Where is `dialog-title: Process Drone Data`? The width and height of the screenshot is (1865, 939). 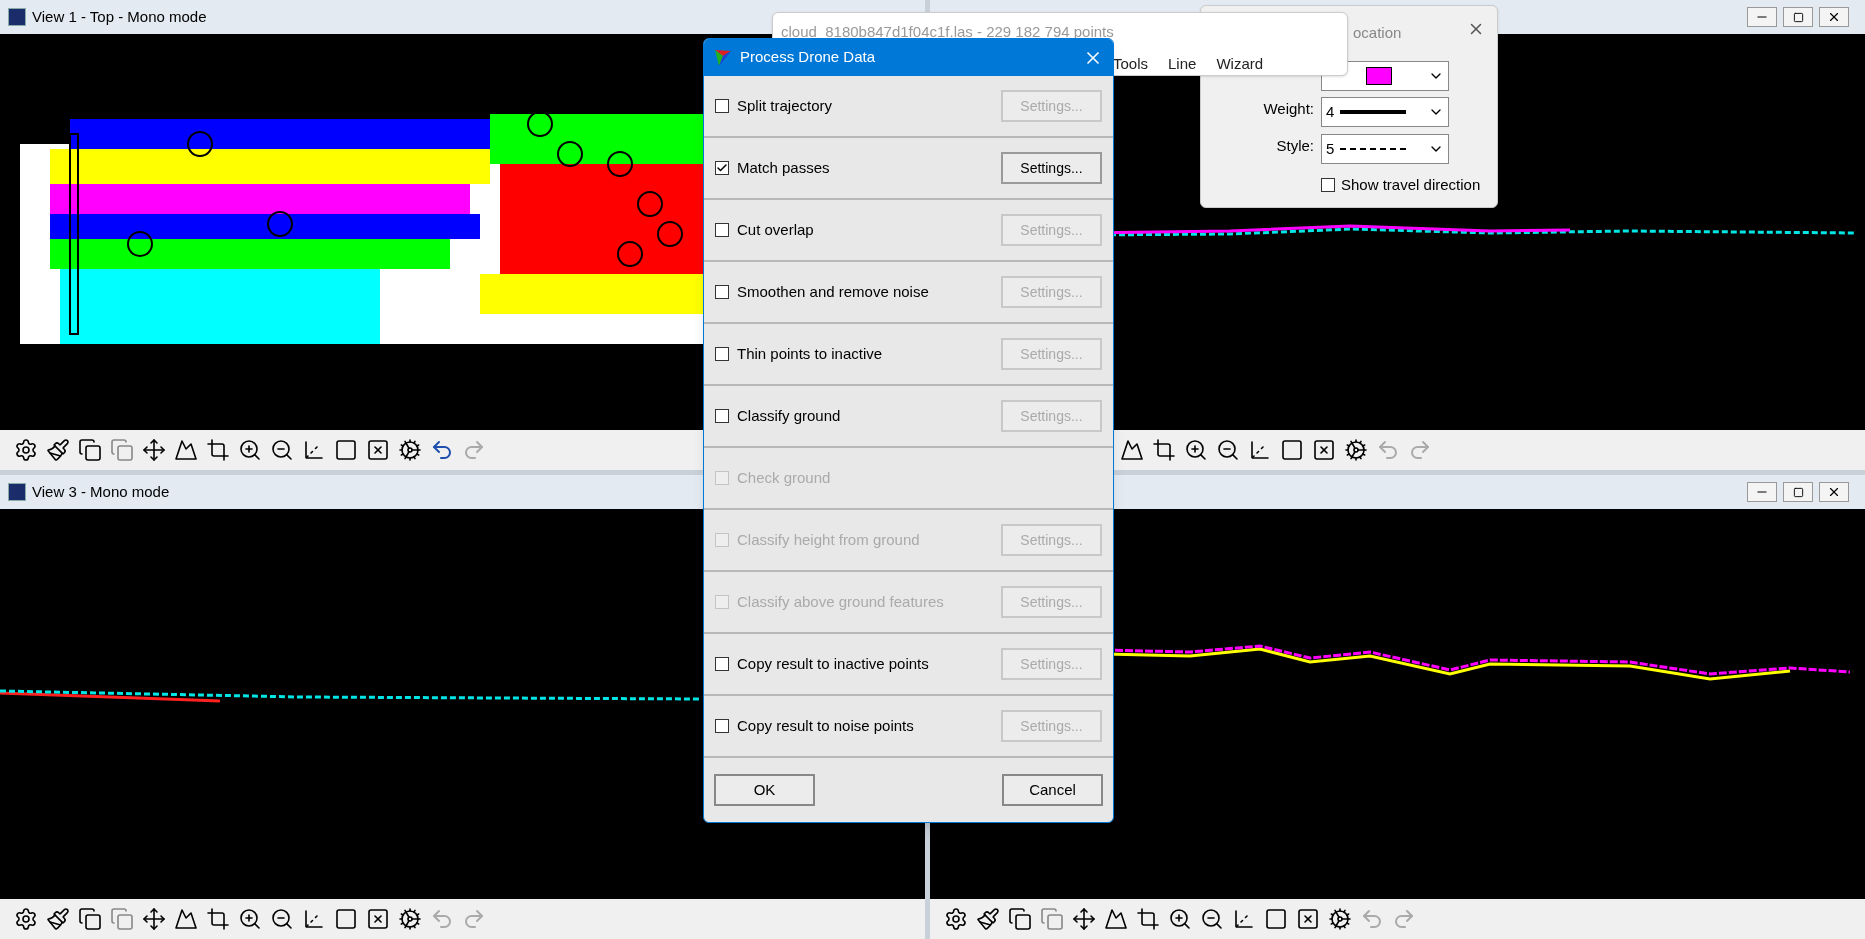 dialog-title: Process Drone Data is located at coordinates (808, 57).